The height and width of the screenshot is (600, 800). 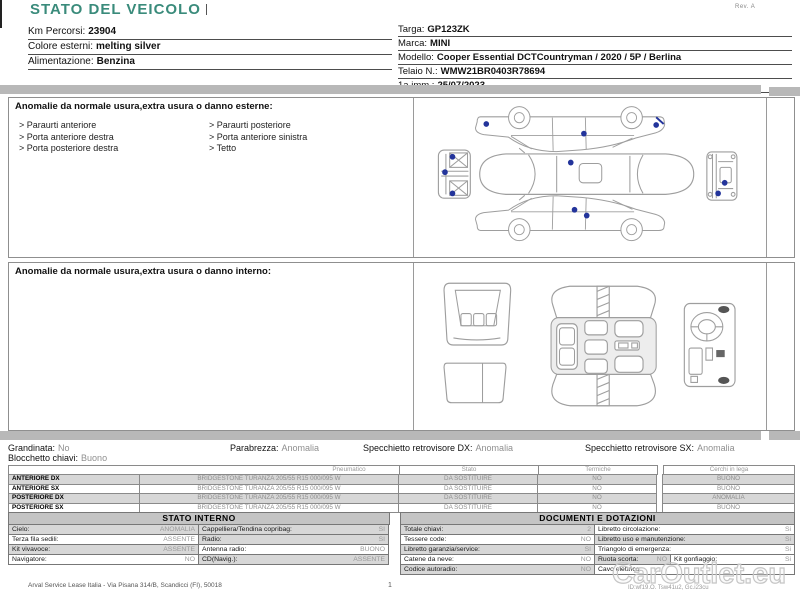 I want to click on check-specchietto-dx: Specchietto retrovisore DX: Anomalia, so click(x=438, y=448).